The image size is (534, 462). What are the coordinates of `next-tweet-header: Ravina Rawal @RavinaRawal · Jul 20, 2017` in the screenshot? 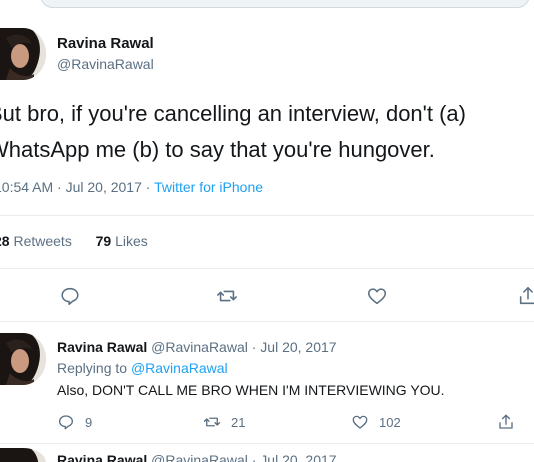 It's located at (197, 457).